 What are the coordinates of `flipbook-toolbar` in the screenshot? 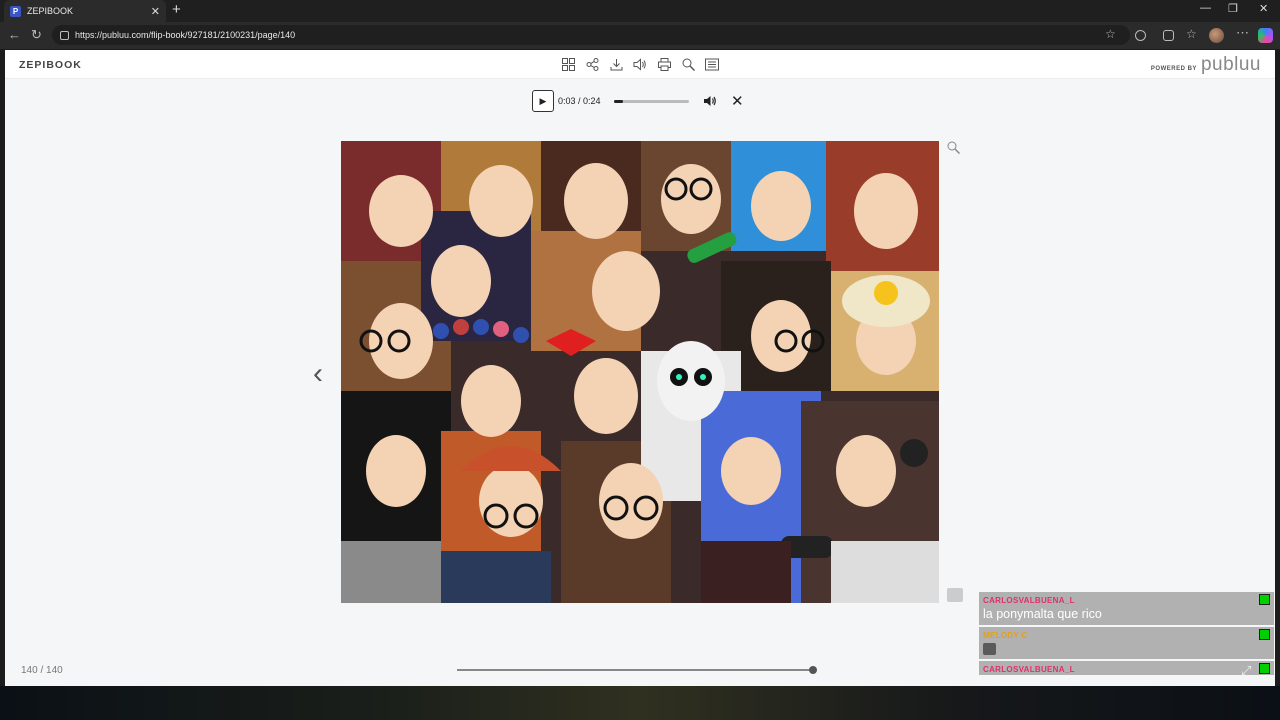 It's located at (640, 64).